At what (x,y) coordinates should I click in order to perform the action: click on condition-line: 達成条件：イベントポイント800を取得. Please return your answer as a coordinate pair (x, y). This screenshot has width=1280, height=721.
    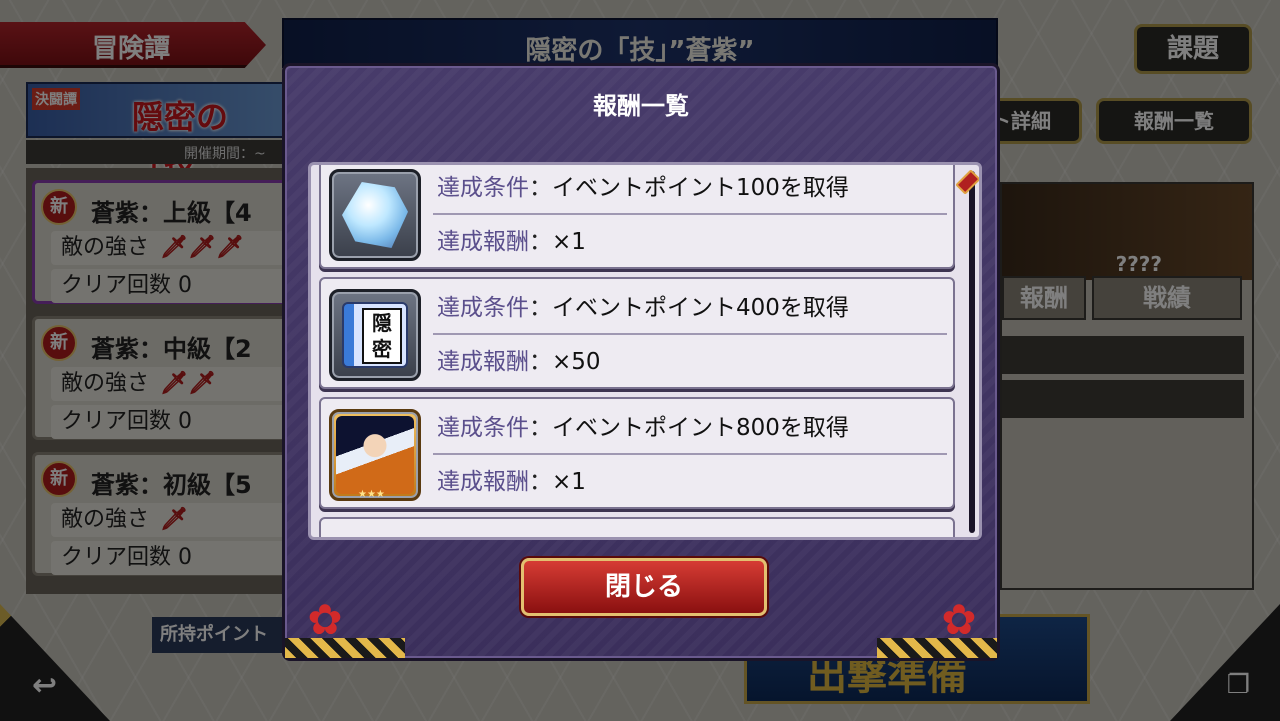
    Looking at the image, I should click on (643, 428).